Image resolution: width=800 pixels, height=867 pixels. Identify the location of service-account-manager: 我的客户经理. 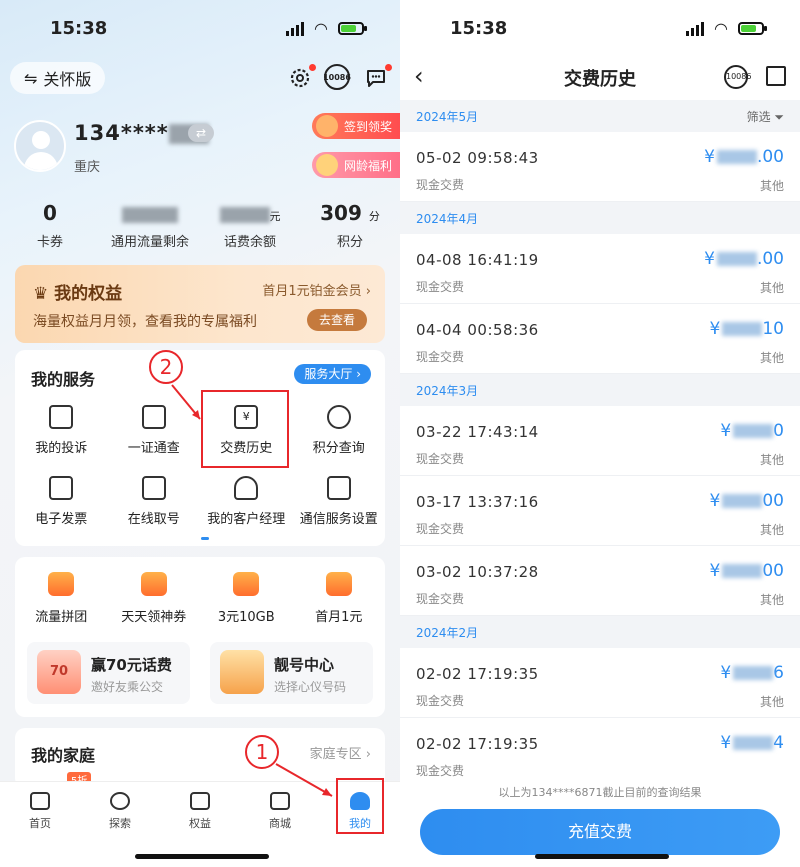
(246, 501).